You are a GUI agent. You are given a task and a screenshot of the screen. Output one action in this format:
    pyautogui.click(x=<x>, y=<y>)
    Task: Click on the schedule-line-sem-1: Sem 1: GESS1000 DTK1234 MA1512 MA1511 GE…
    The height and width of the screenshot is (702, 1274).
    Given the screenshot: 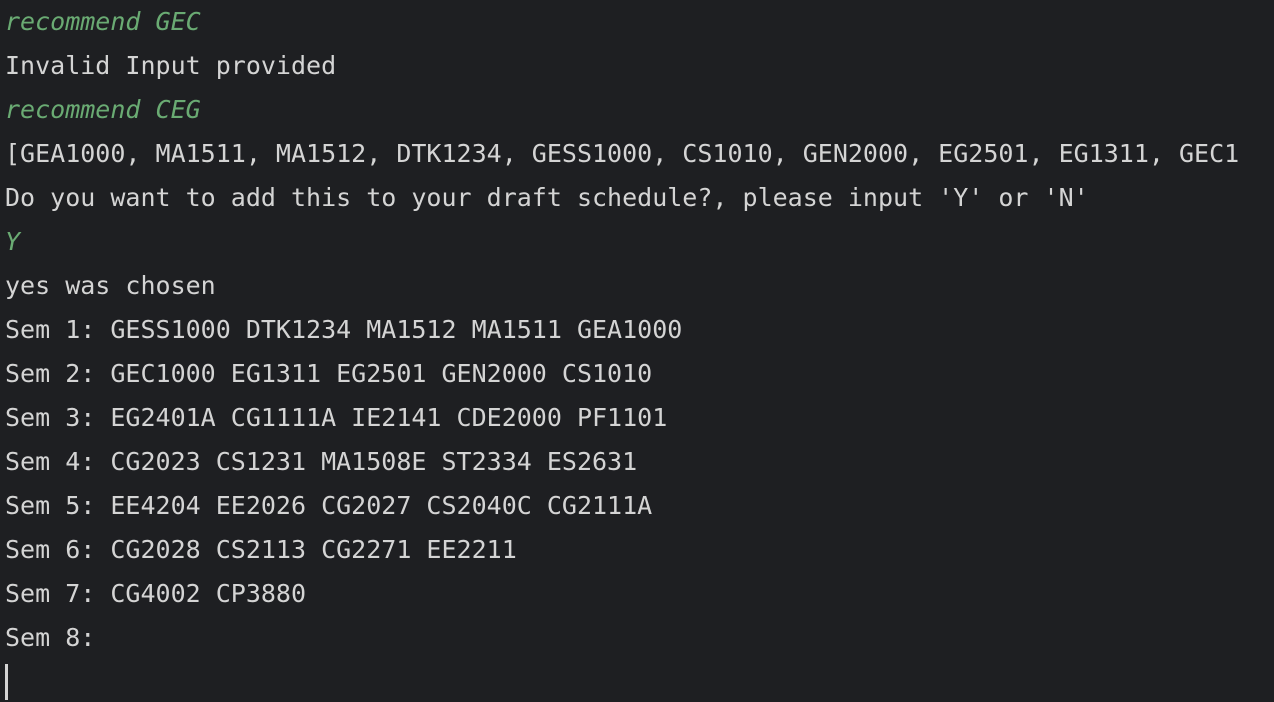 What is the action you would take?
    pyautogui.click(x=344, y=329)
    